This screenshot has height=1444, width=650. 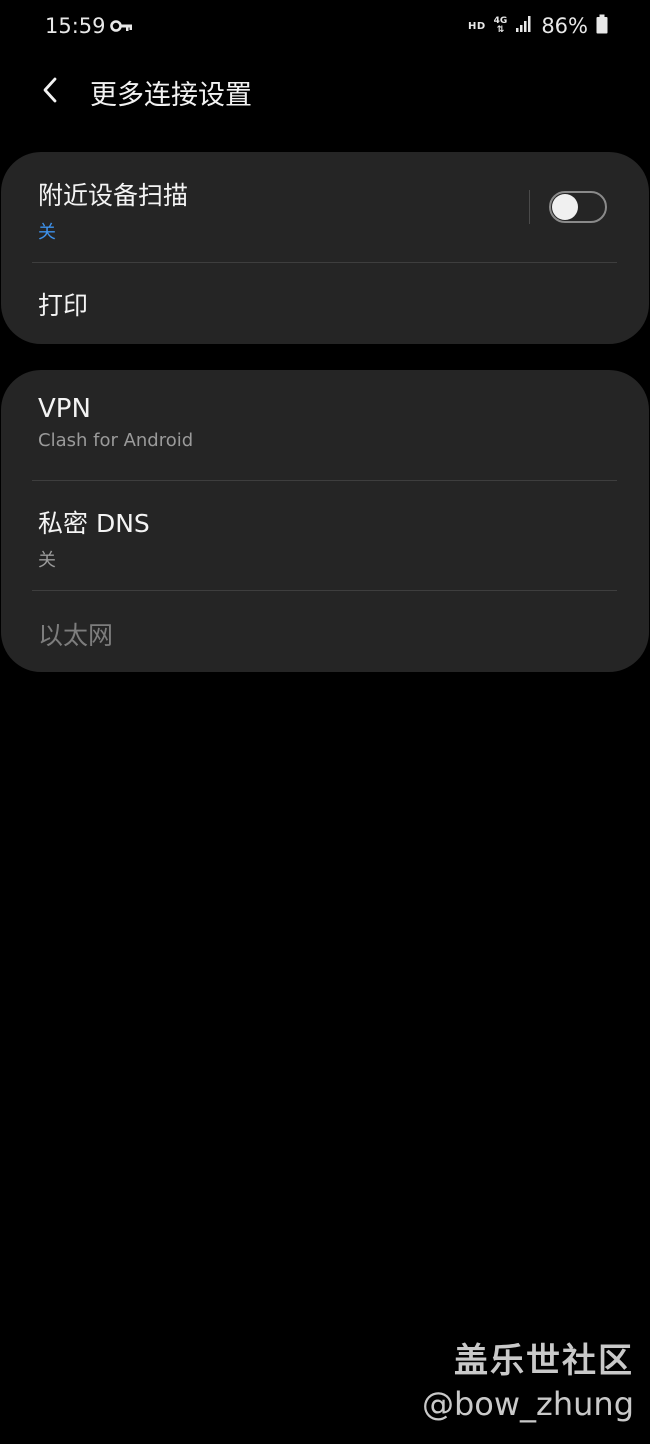 What do you see at coordinates (327, 210) in the screenshot?
I see `nearby-scan-row: 附近设备扫描 关` at bounding box center [327, 210].